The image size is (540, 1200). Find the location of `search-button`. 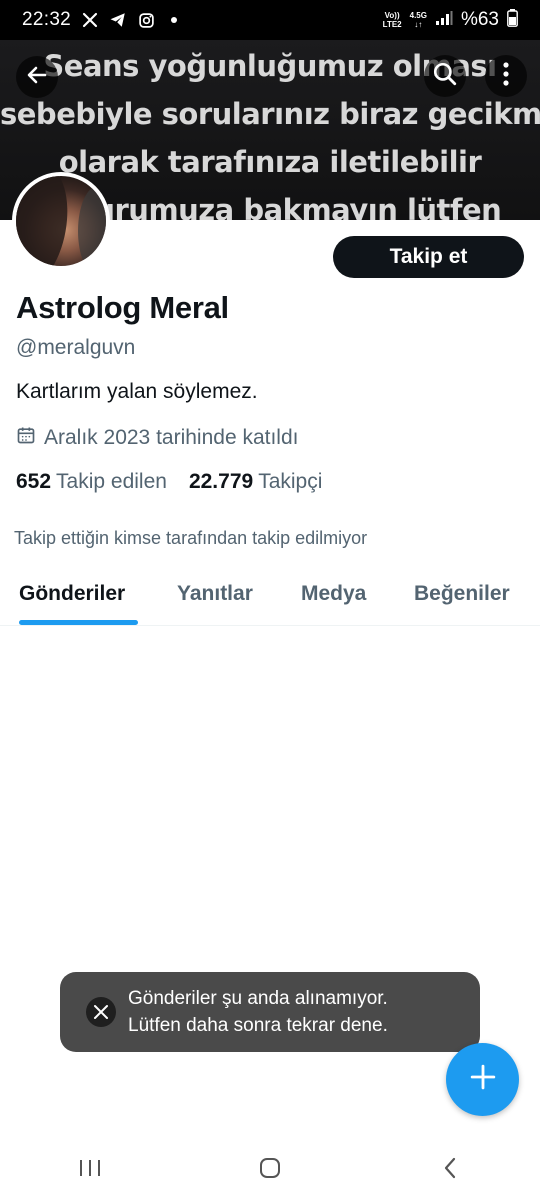

search-button is located at coordinates (445, 76).